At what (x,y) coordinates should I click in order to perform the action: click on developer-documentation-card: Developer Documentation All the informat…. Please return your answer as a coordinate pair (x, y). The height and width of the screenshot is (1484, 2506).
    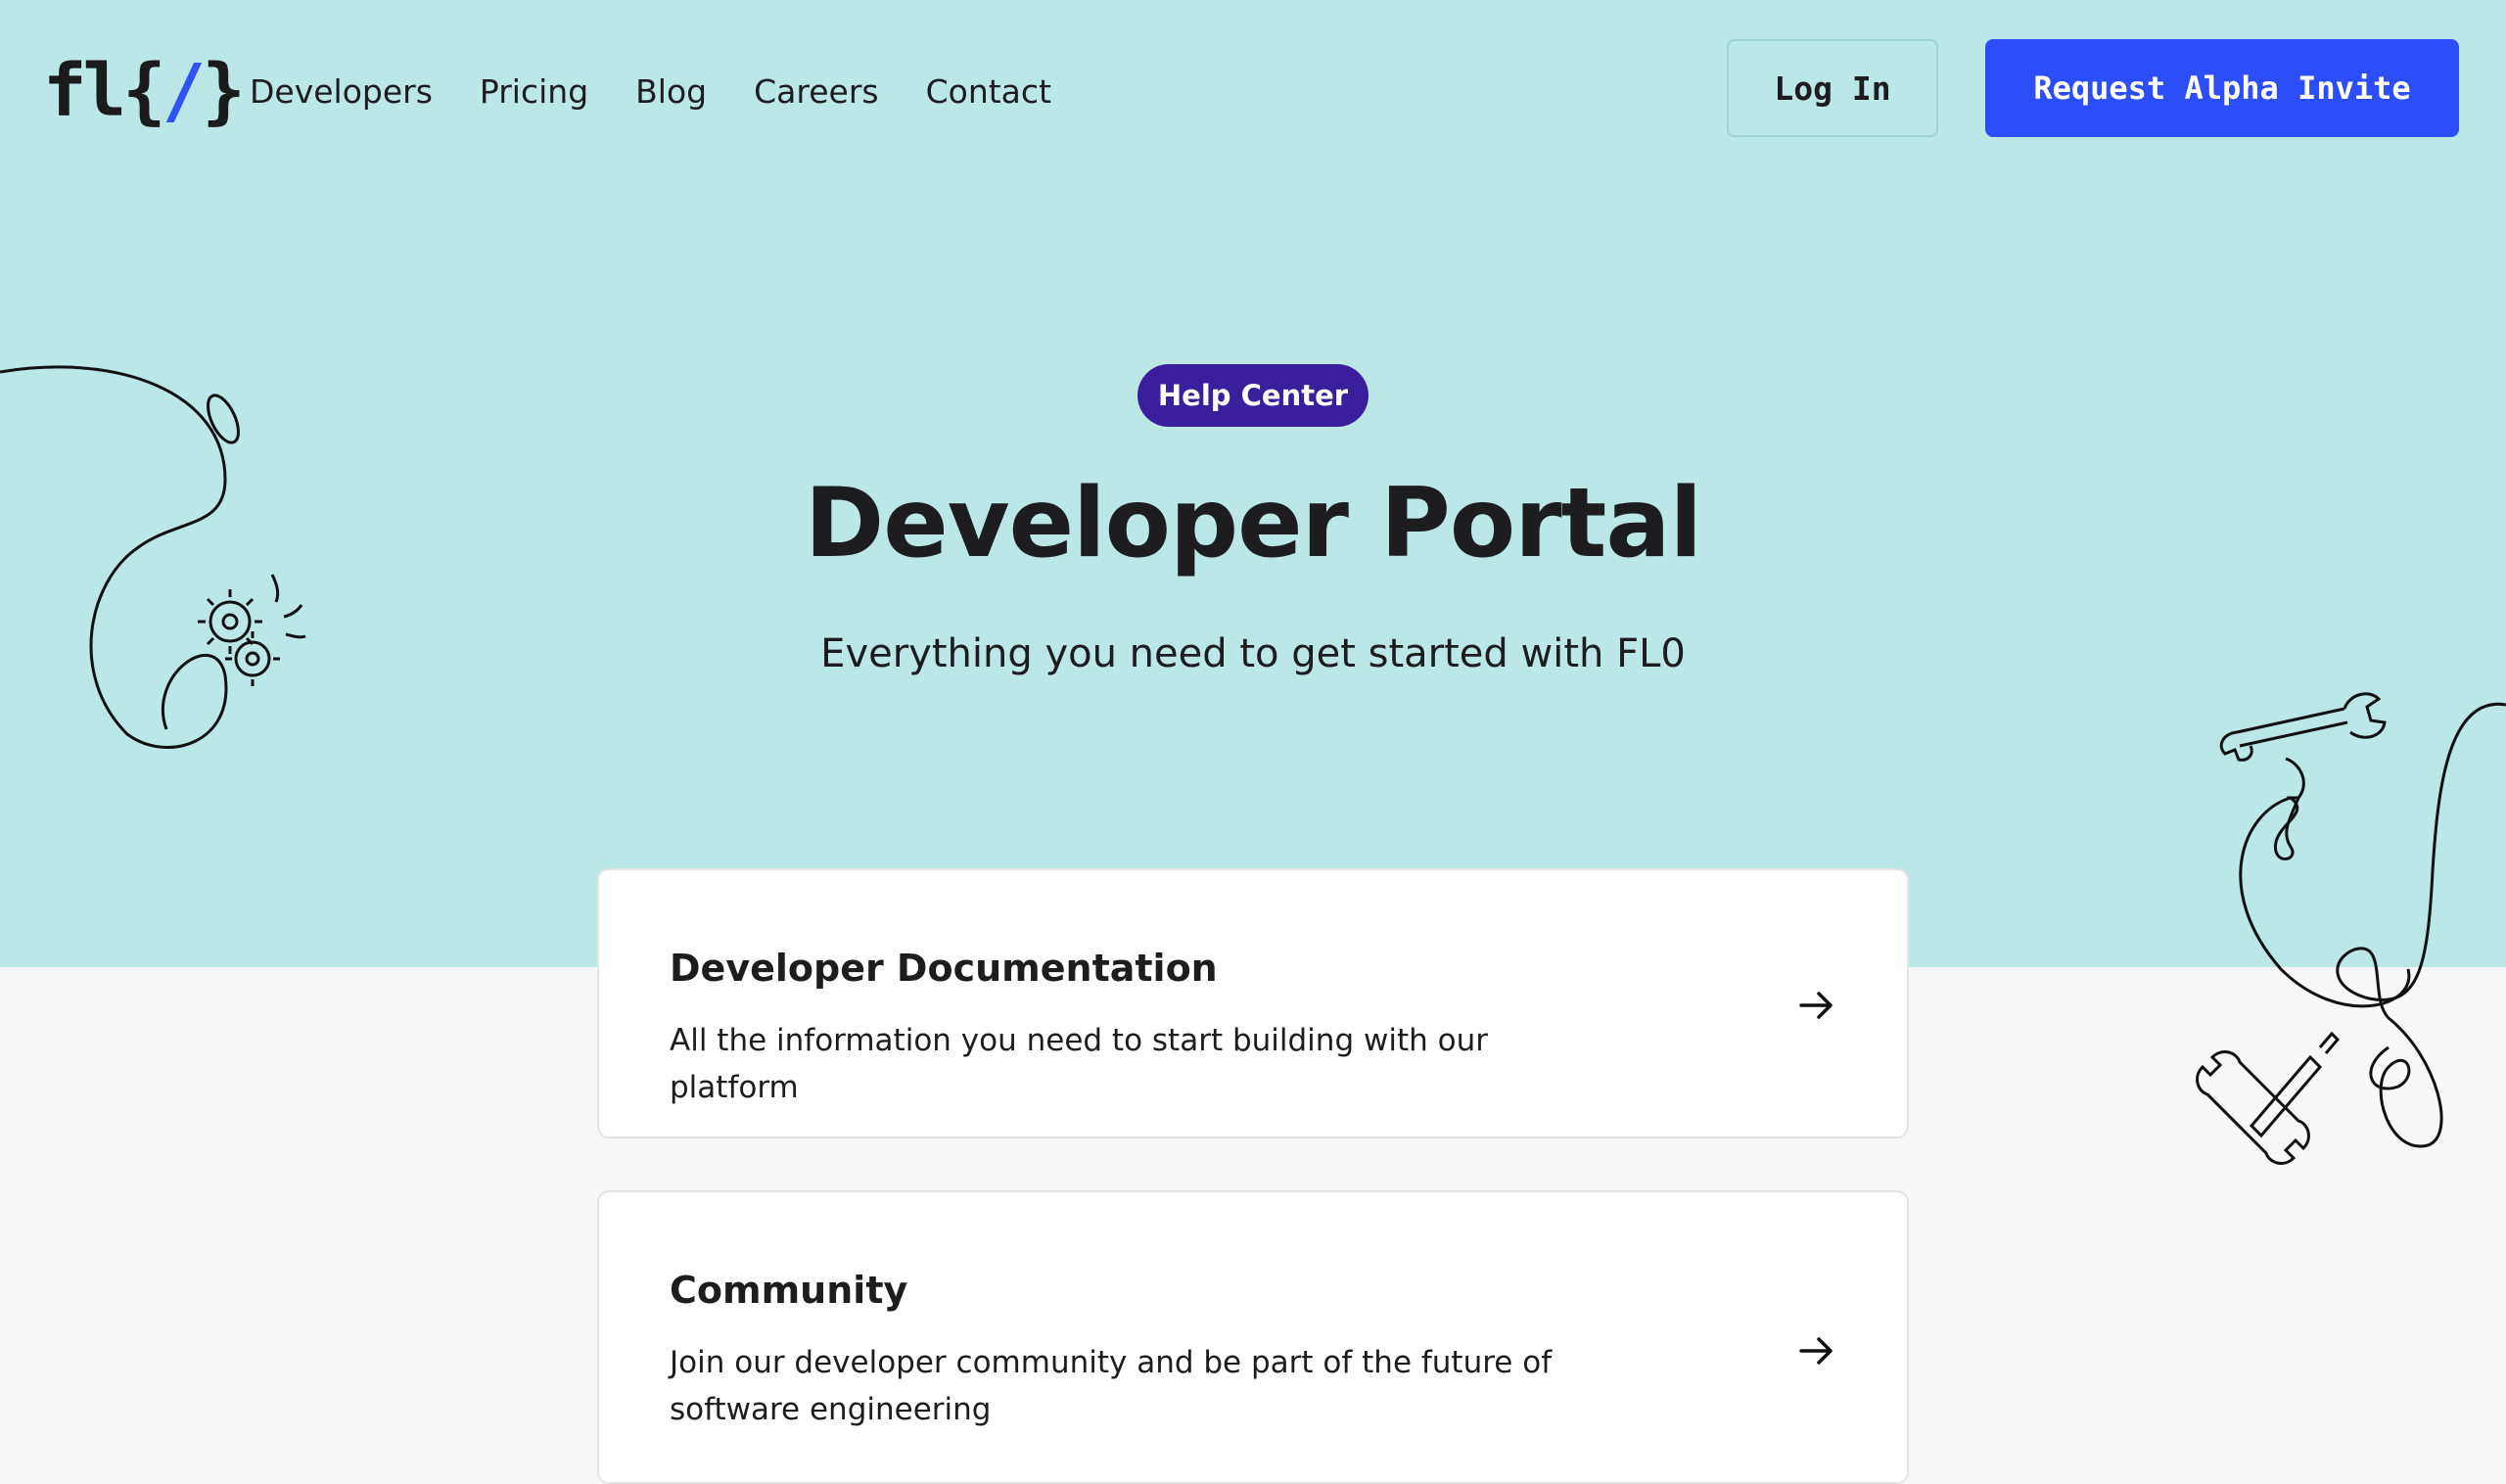
    Looking at the image, I should click on (1253, 1003).